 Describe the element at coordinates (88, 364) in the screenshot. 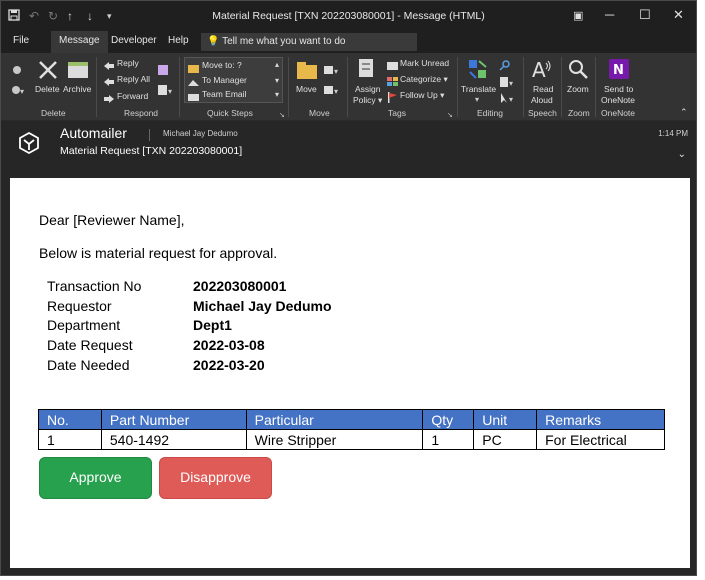

I see `detail-label: Date Needed` at that location.